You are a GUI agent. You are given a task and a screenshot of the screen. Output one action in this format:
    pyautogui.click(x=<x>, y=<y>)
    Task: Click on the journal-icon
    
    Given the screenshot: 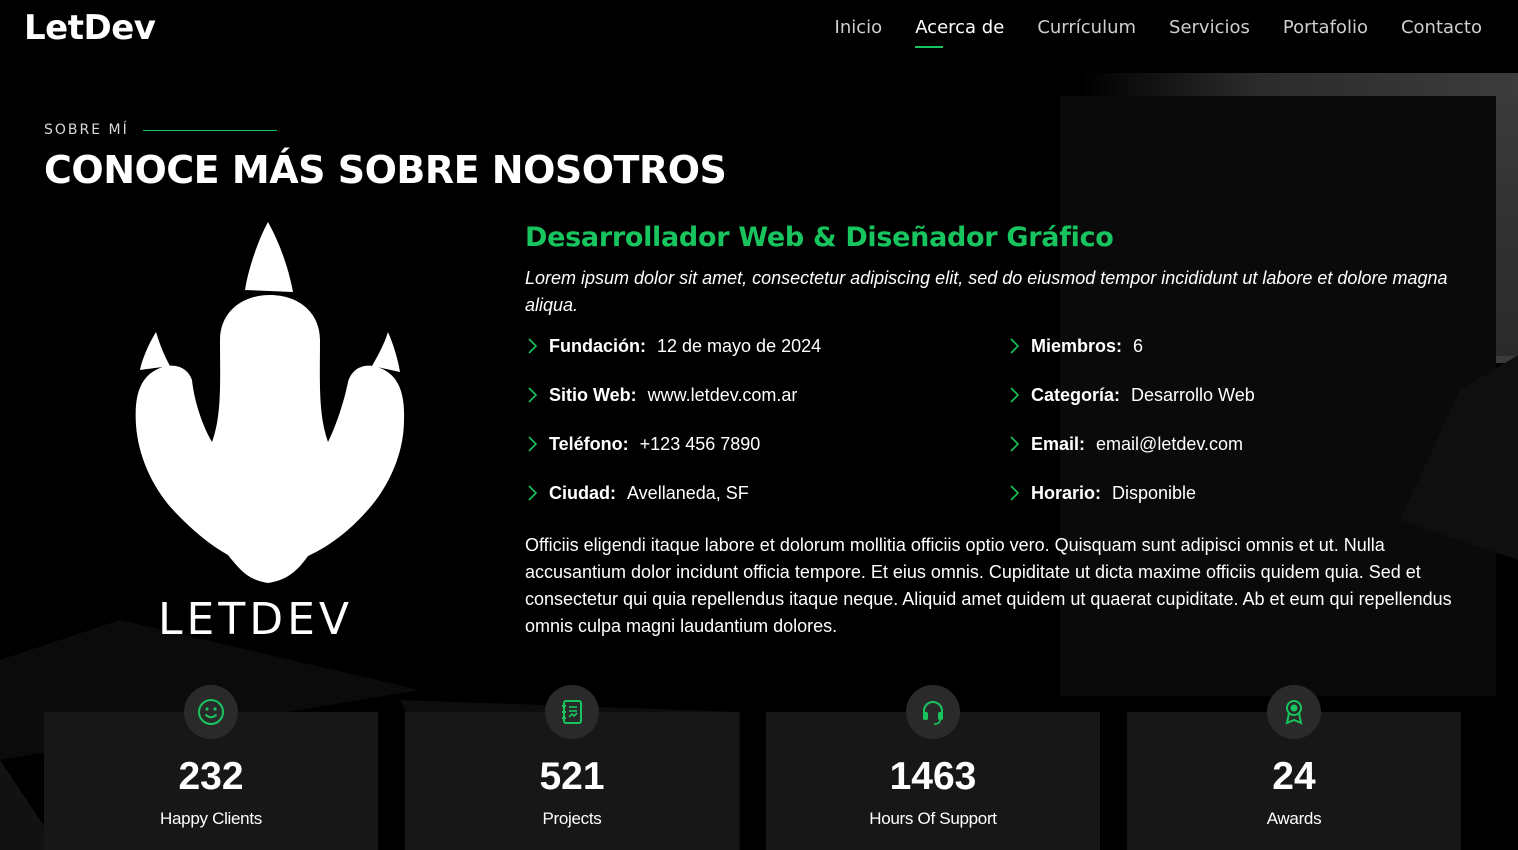 What is the action you would take?
    pyautogui.click(x=572, y=712)
    